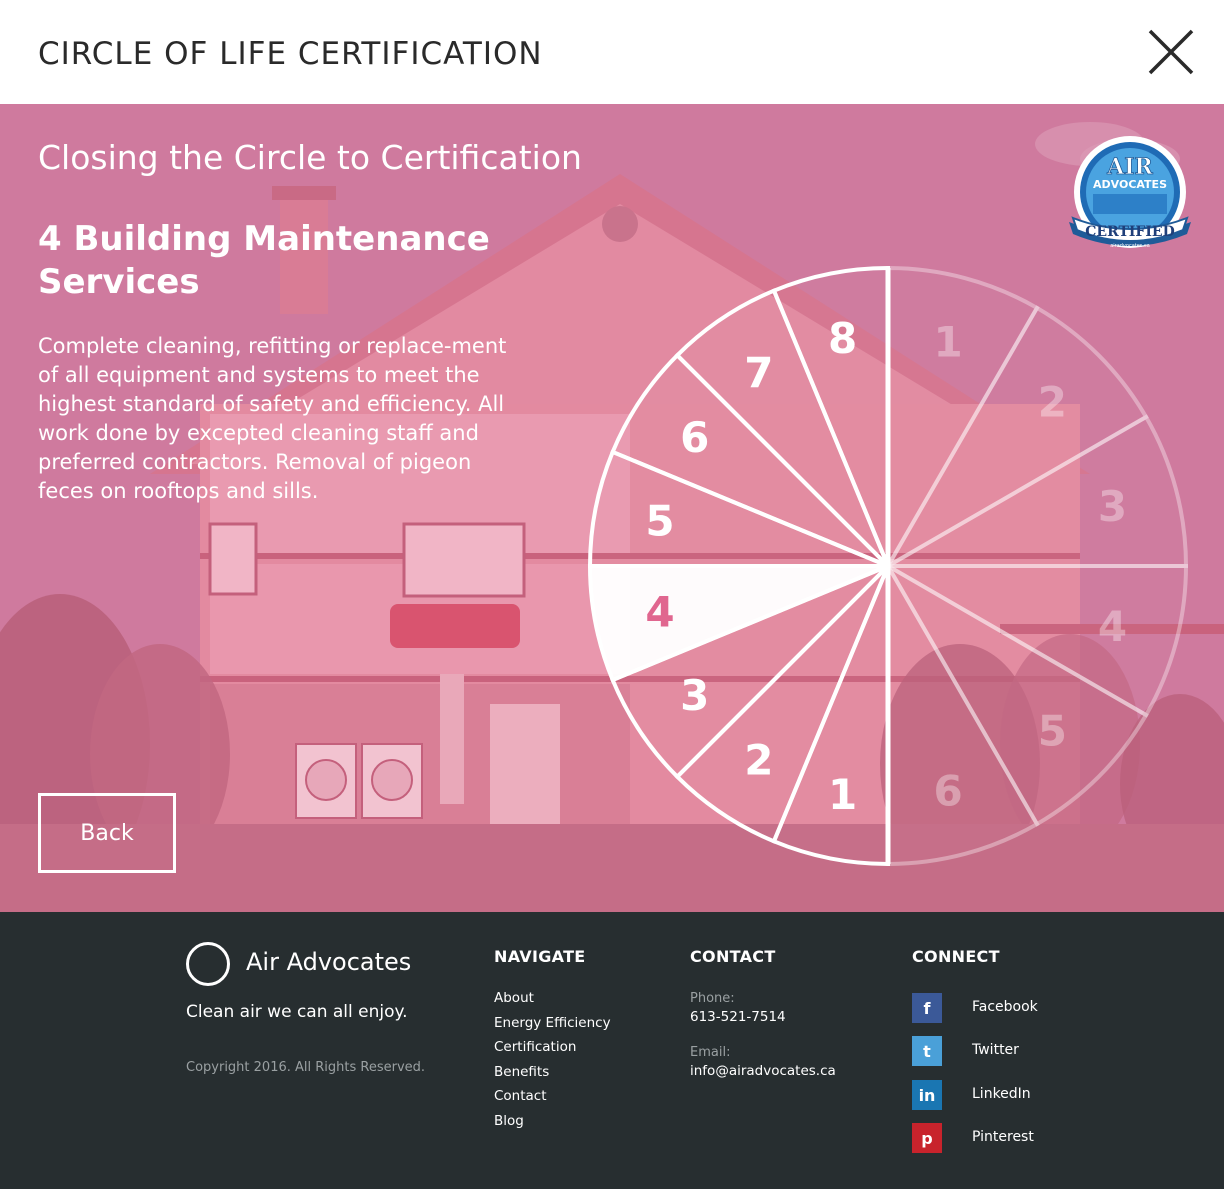 The width and height of the screenshot is (1224, 1189). I want to click on brand-name: Air Advocates, so click(328, 962).